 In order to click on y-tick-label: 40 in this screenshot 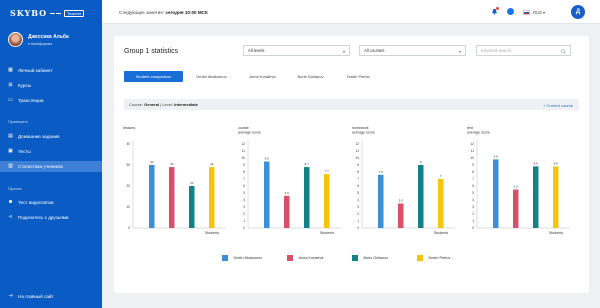, I will do `click(128, 144)`.